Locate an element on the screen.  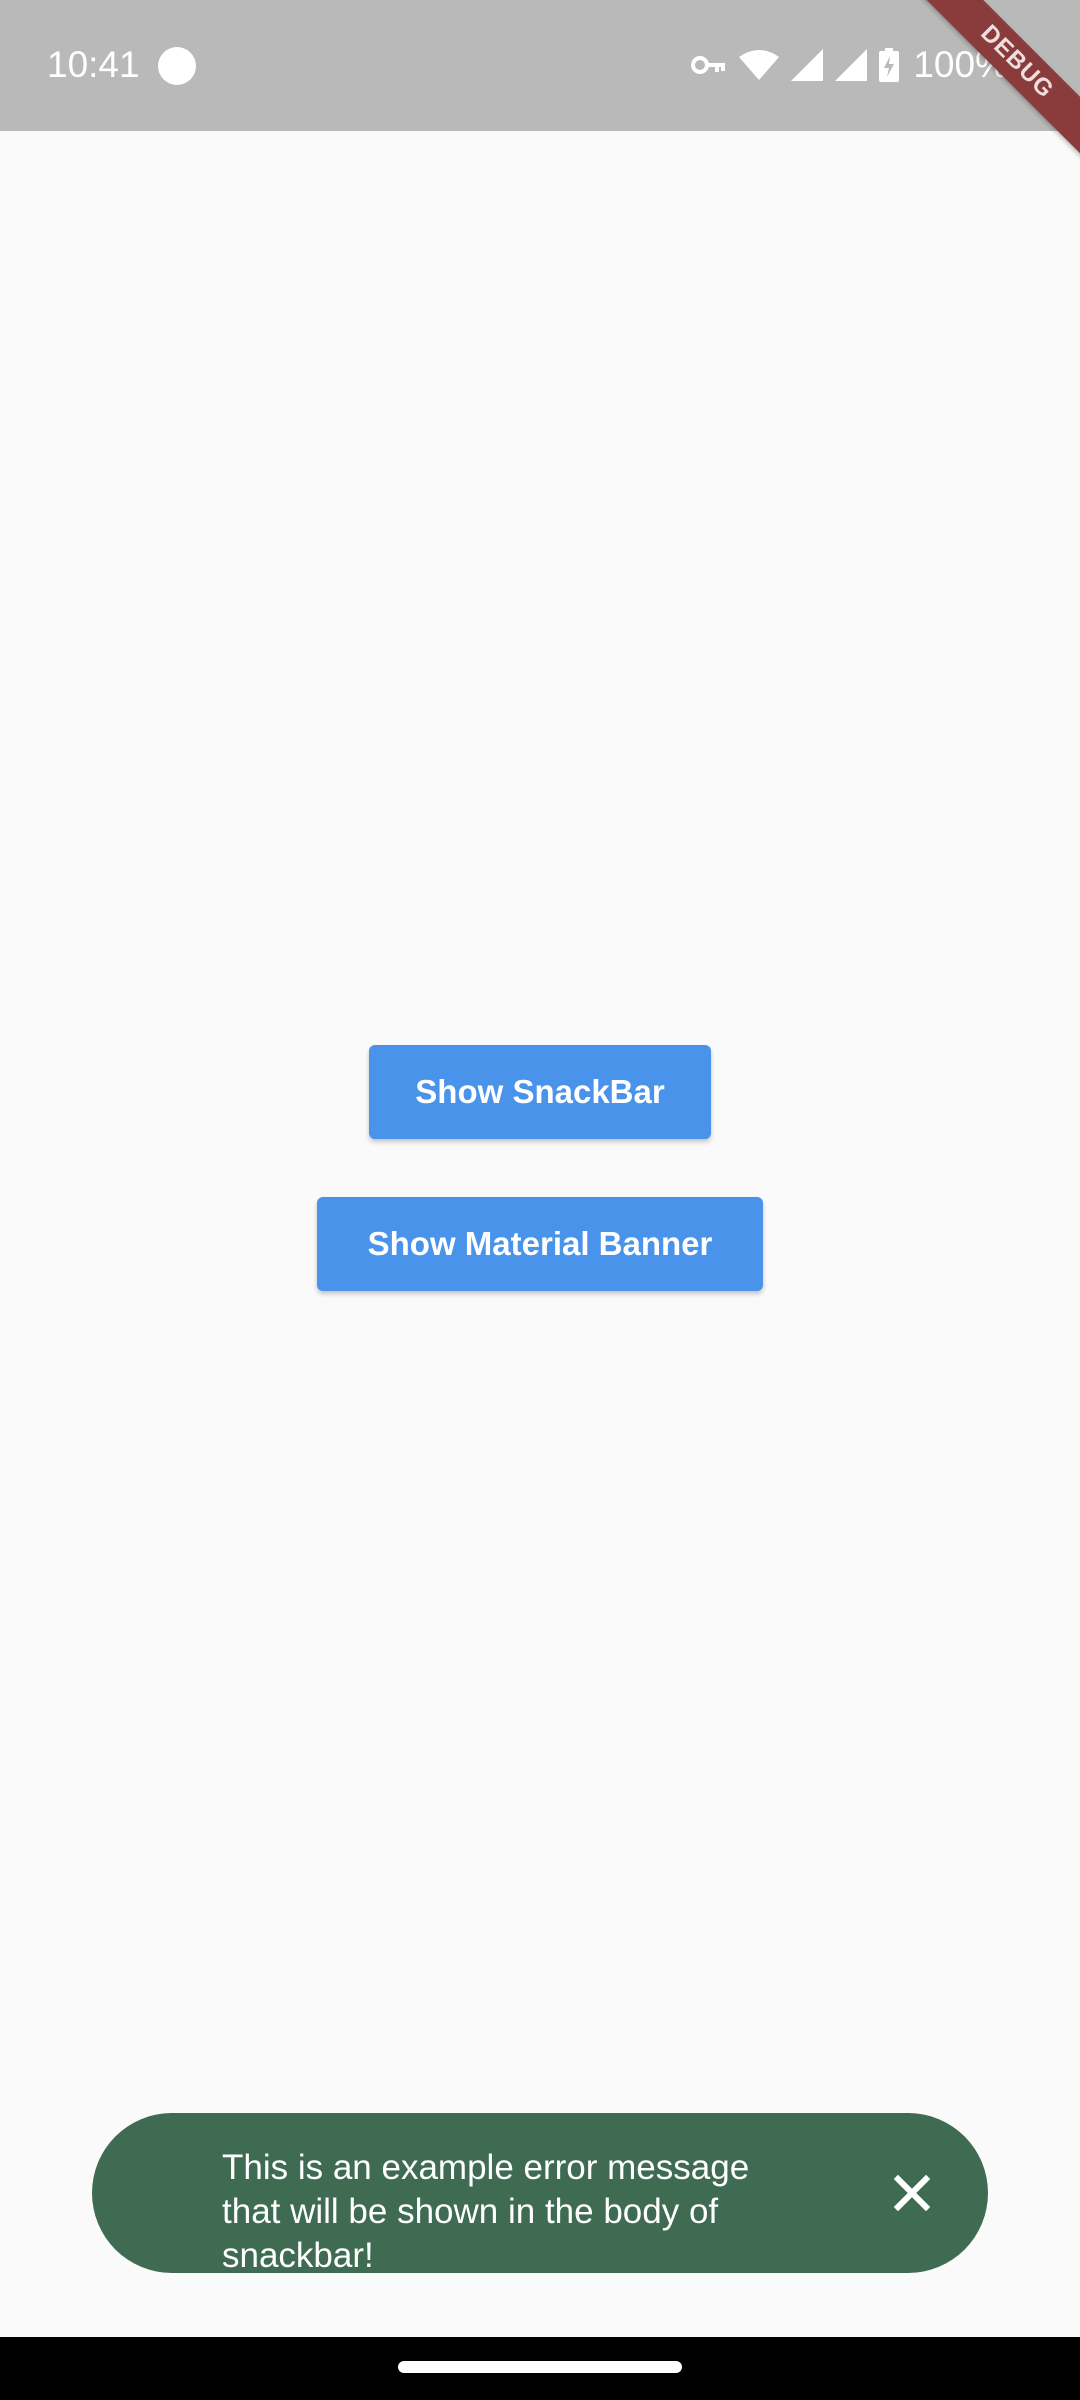
show-snackbar-button: Show SnackBar is located at coordinates (540, 1092).